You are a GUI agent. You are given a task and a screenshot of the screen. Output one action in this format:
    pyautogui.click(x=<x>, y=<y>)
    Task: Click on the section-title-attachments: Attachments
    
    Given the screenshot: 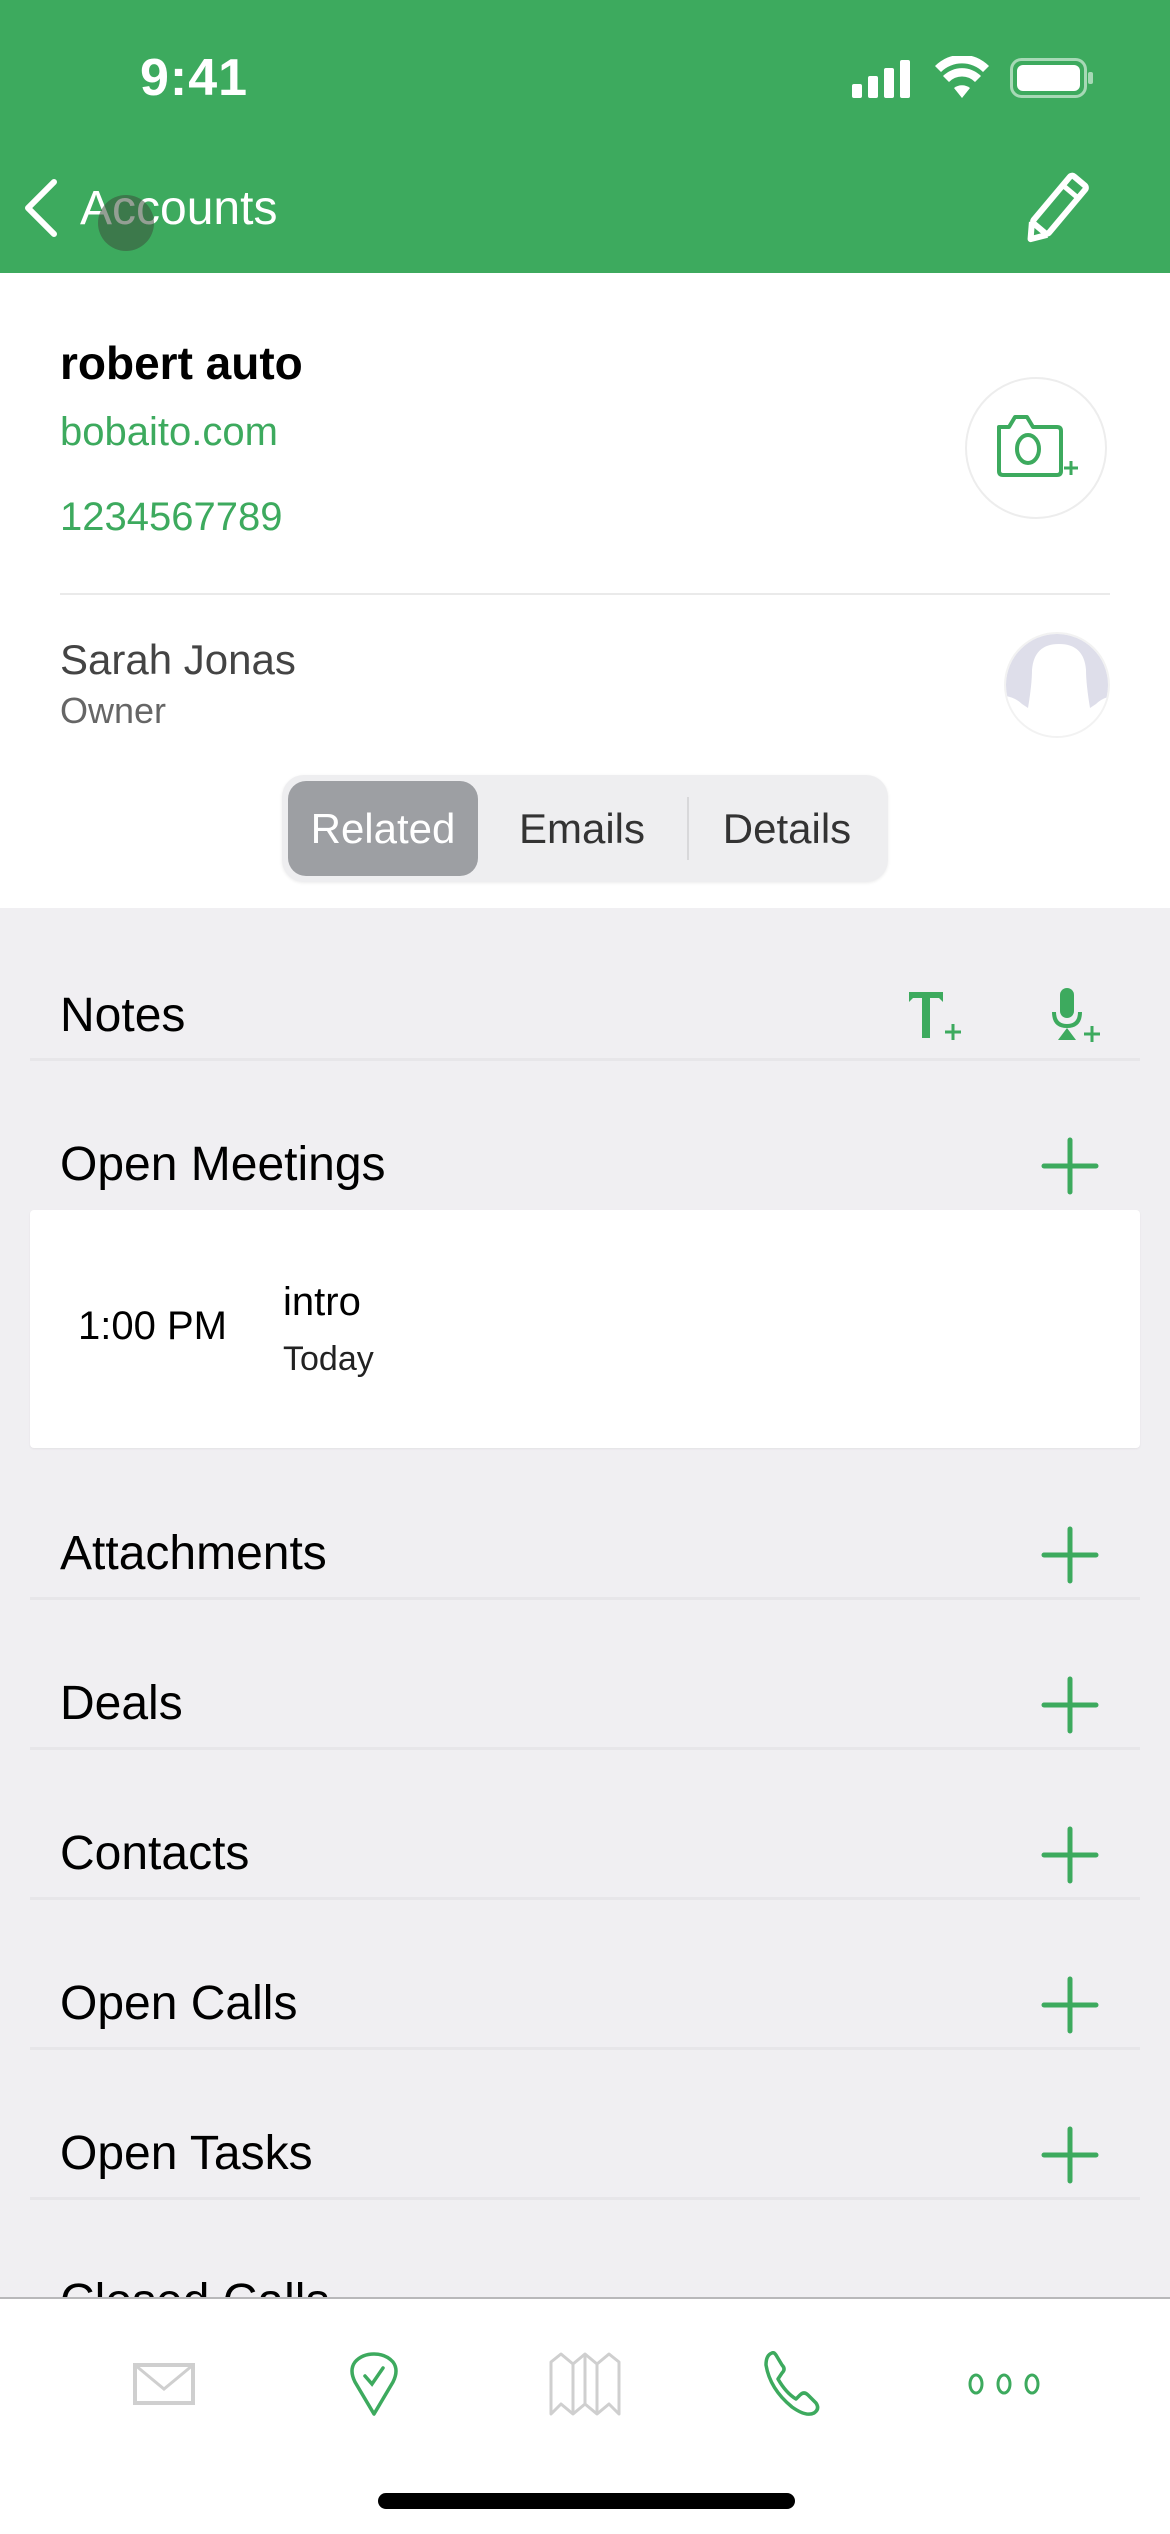 What is the action you would take?
    pyautogui.click(x=193, y=1553)
    